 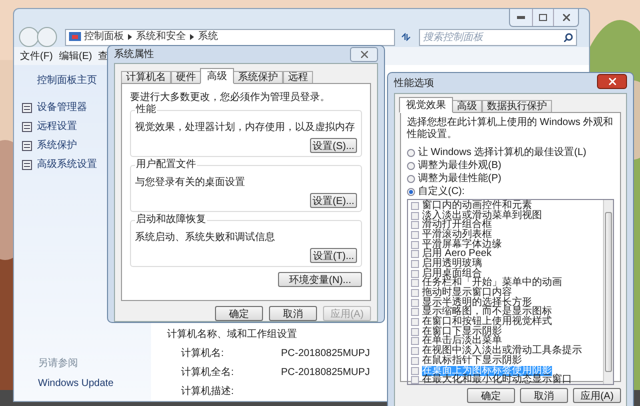 I want to click on scrollbar-thumb, so click(x=608, y=292).